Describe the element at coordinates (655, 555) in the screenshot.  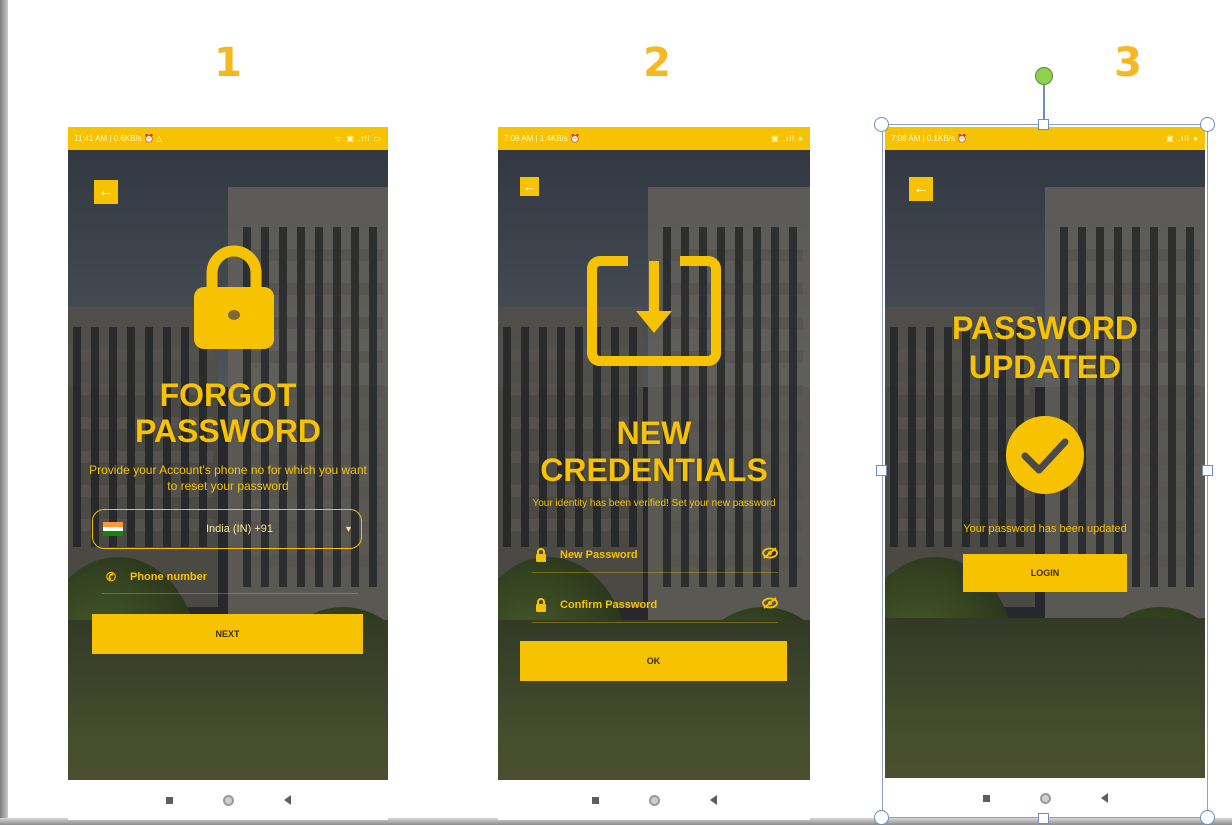
I see `new-password-input: New Password` at that location.